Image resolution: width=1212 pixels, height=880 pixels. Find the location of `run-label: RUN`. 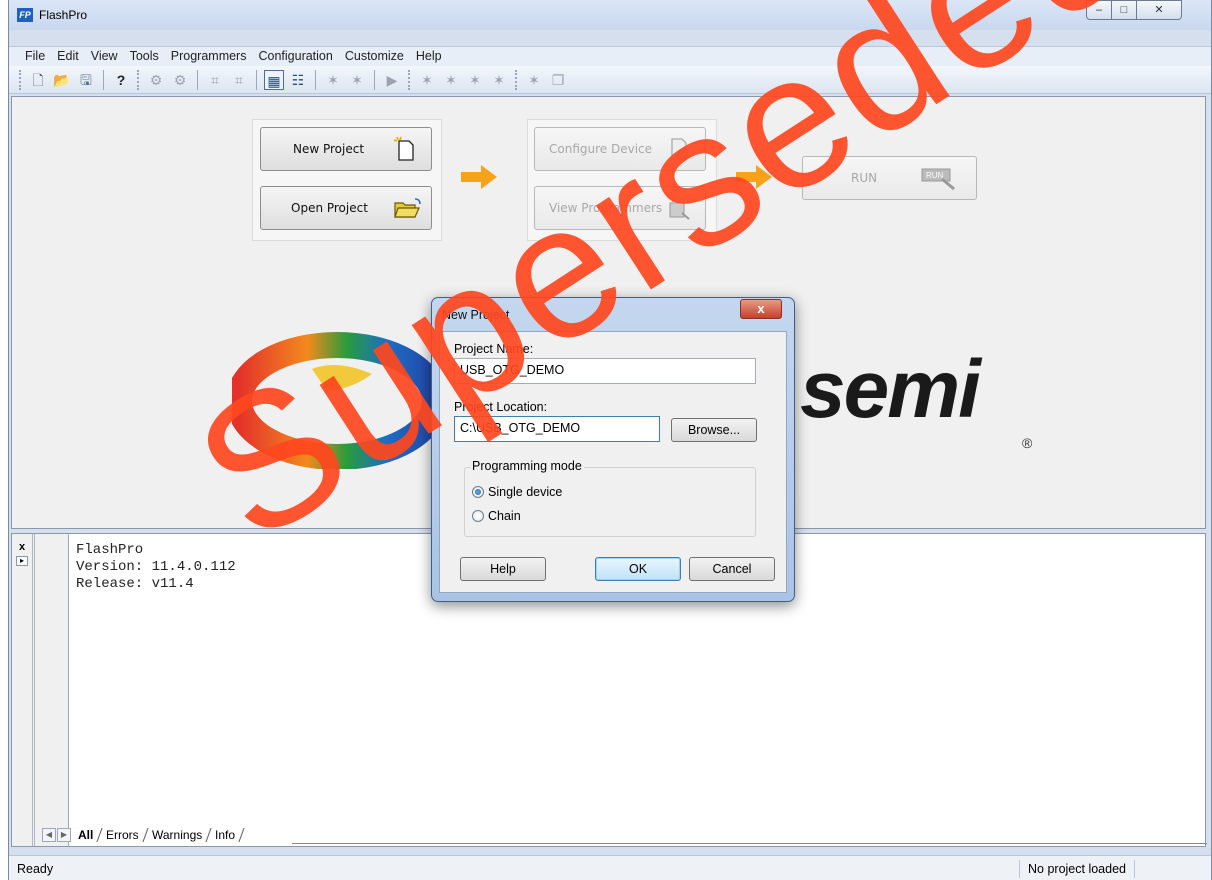

run-label: RUN is located at coordinates (864, 178).